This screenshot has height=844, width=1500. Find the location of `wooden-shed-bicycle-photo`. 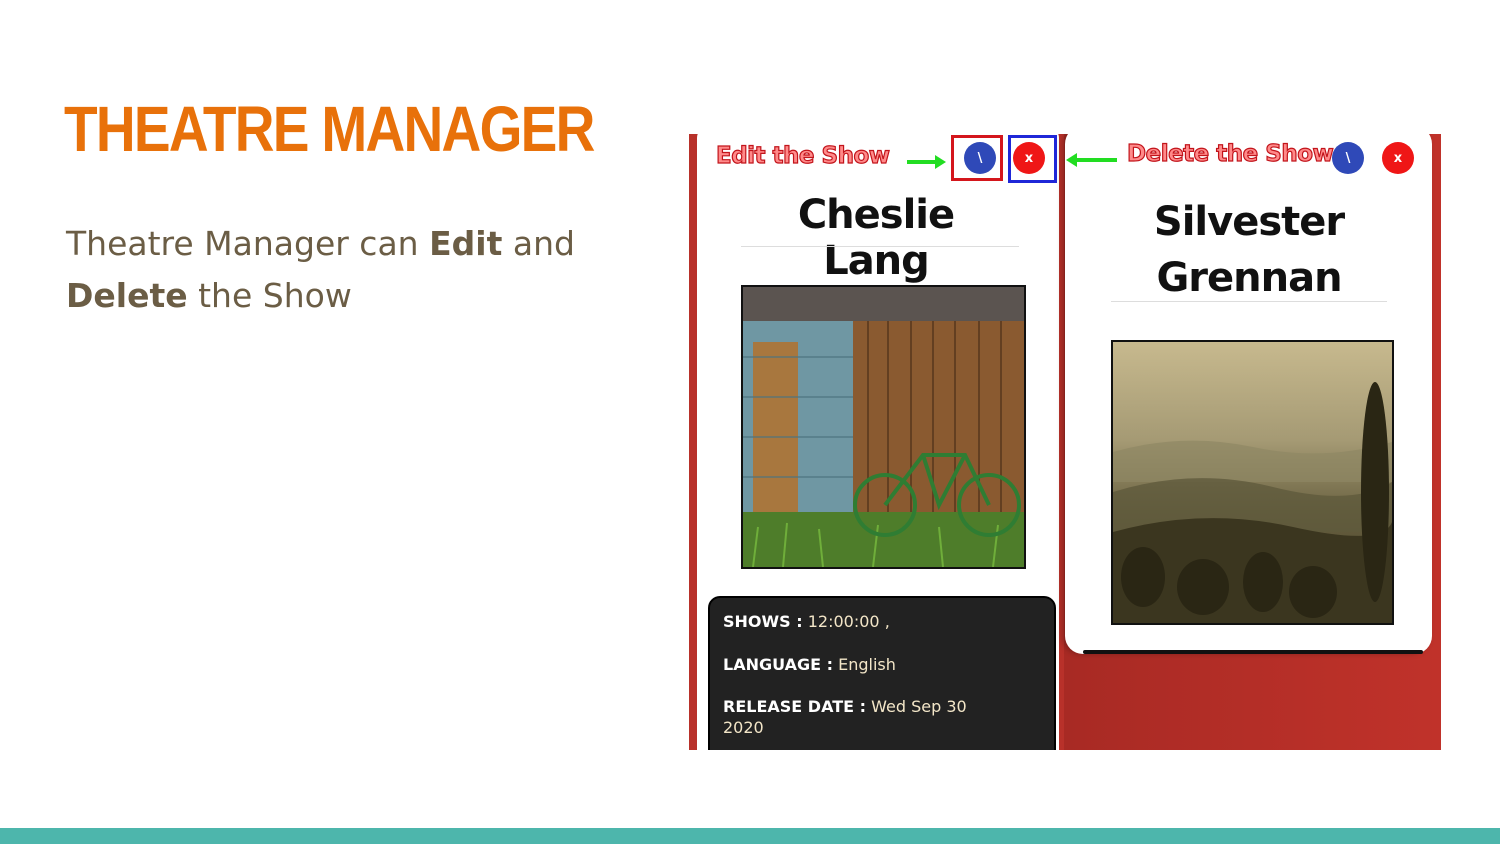

wooden-shed-bicycle-photo is located at coordinates (883, 427).